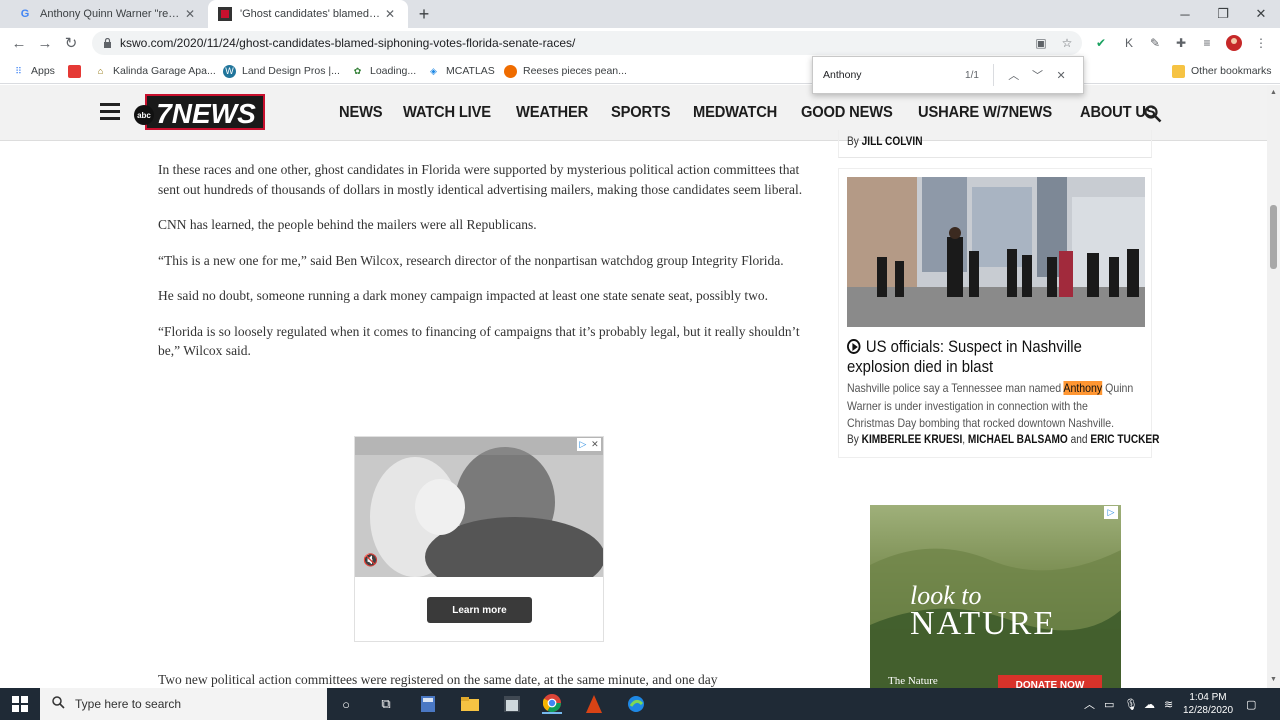 The width and height of the screenshot is (1280, 720). What do you see at coordinates (1261, 14) in the screenshot?
I see `window-close-button: ✕` at bounding box center [1261, 14].